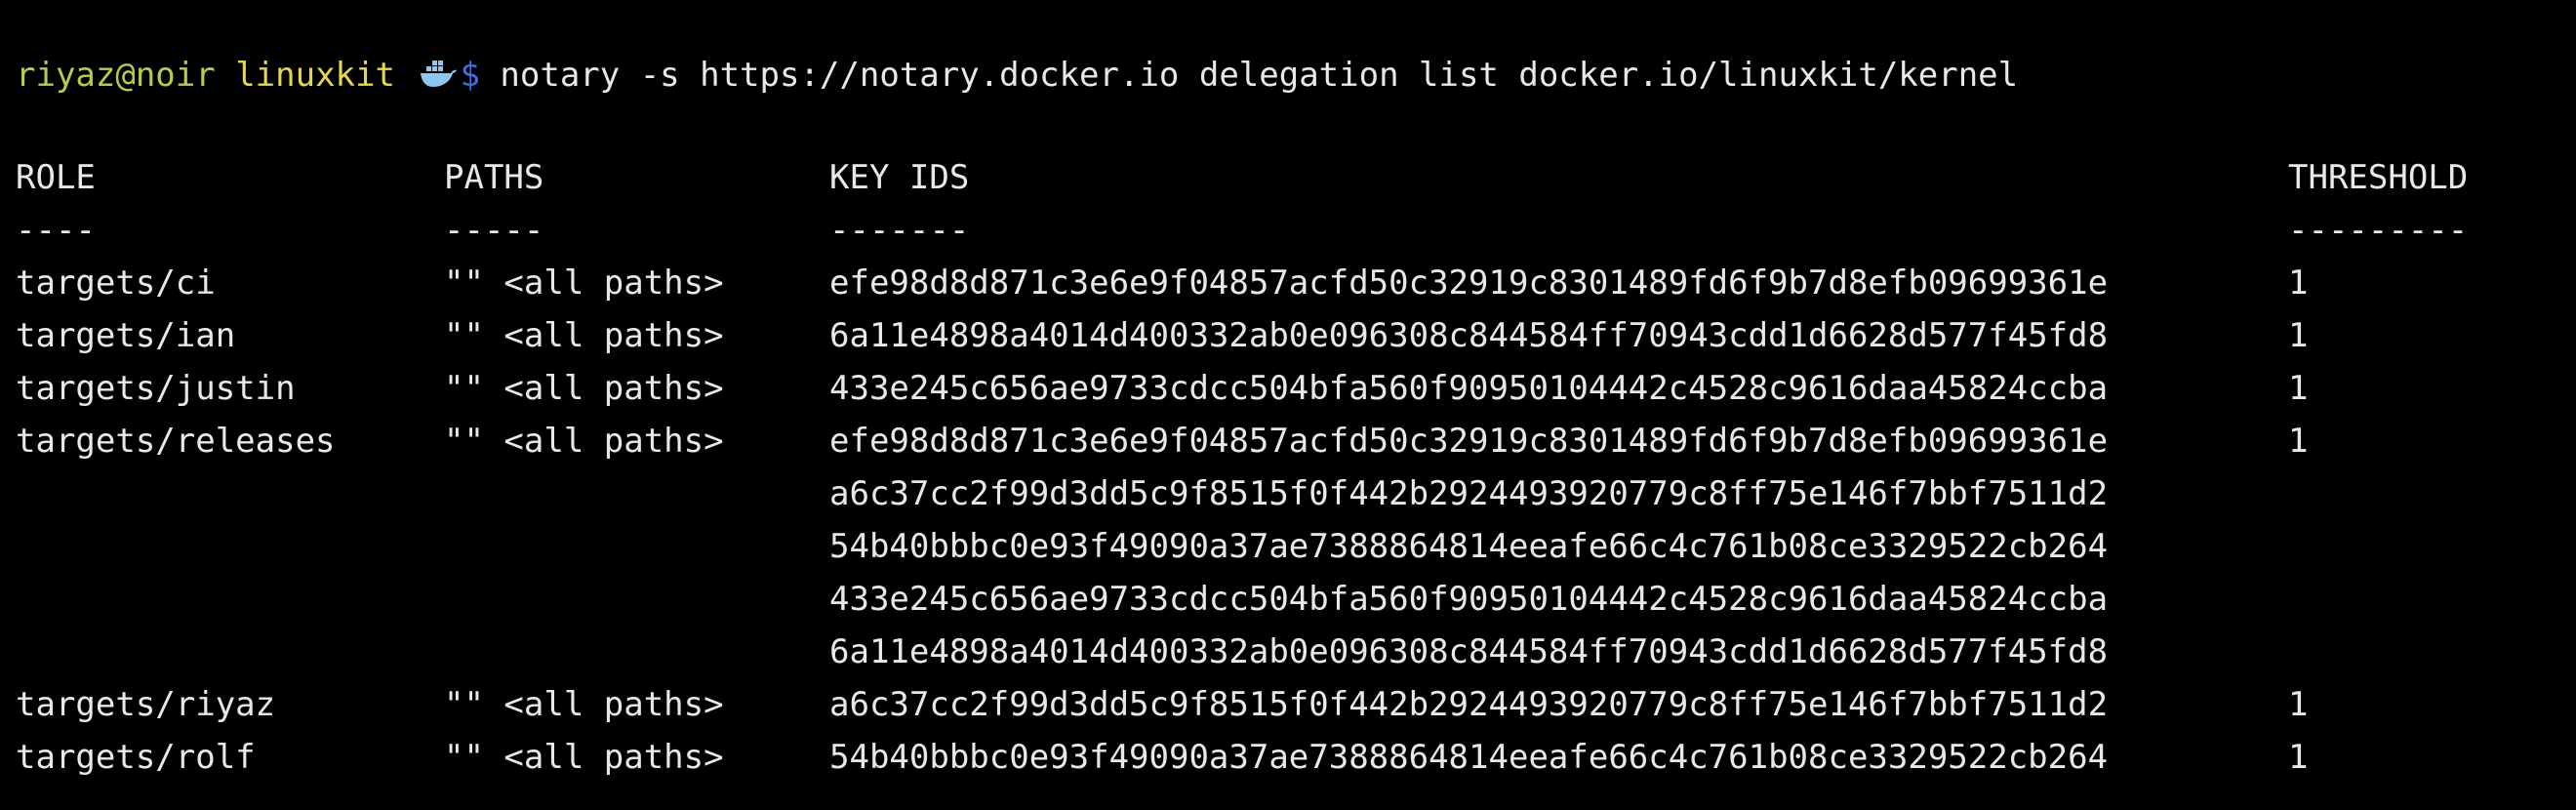 This screenshot has height=810, width=2576. I want to click on row-role: targets/releases, so click(176, 442).